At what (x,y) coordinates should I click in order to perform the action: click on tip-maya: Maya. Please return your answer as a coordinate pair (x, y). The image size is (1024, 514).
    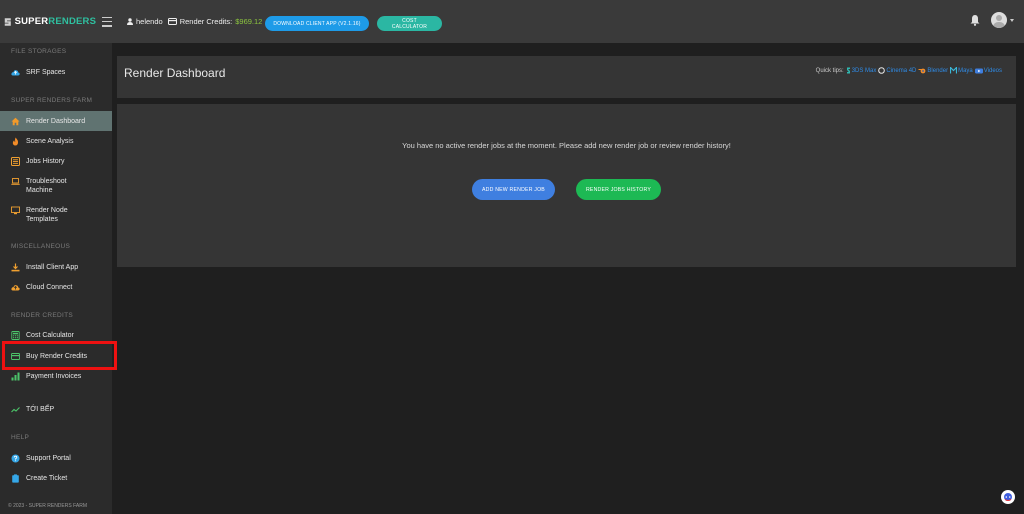
    Looking at the image, I should click on (961, 70).